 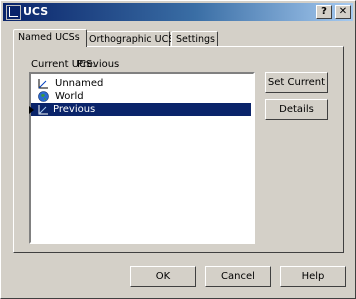 I want to click on close-button: ✕, so click(x=343, y=12).